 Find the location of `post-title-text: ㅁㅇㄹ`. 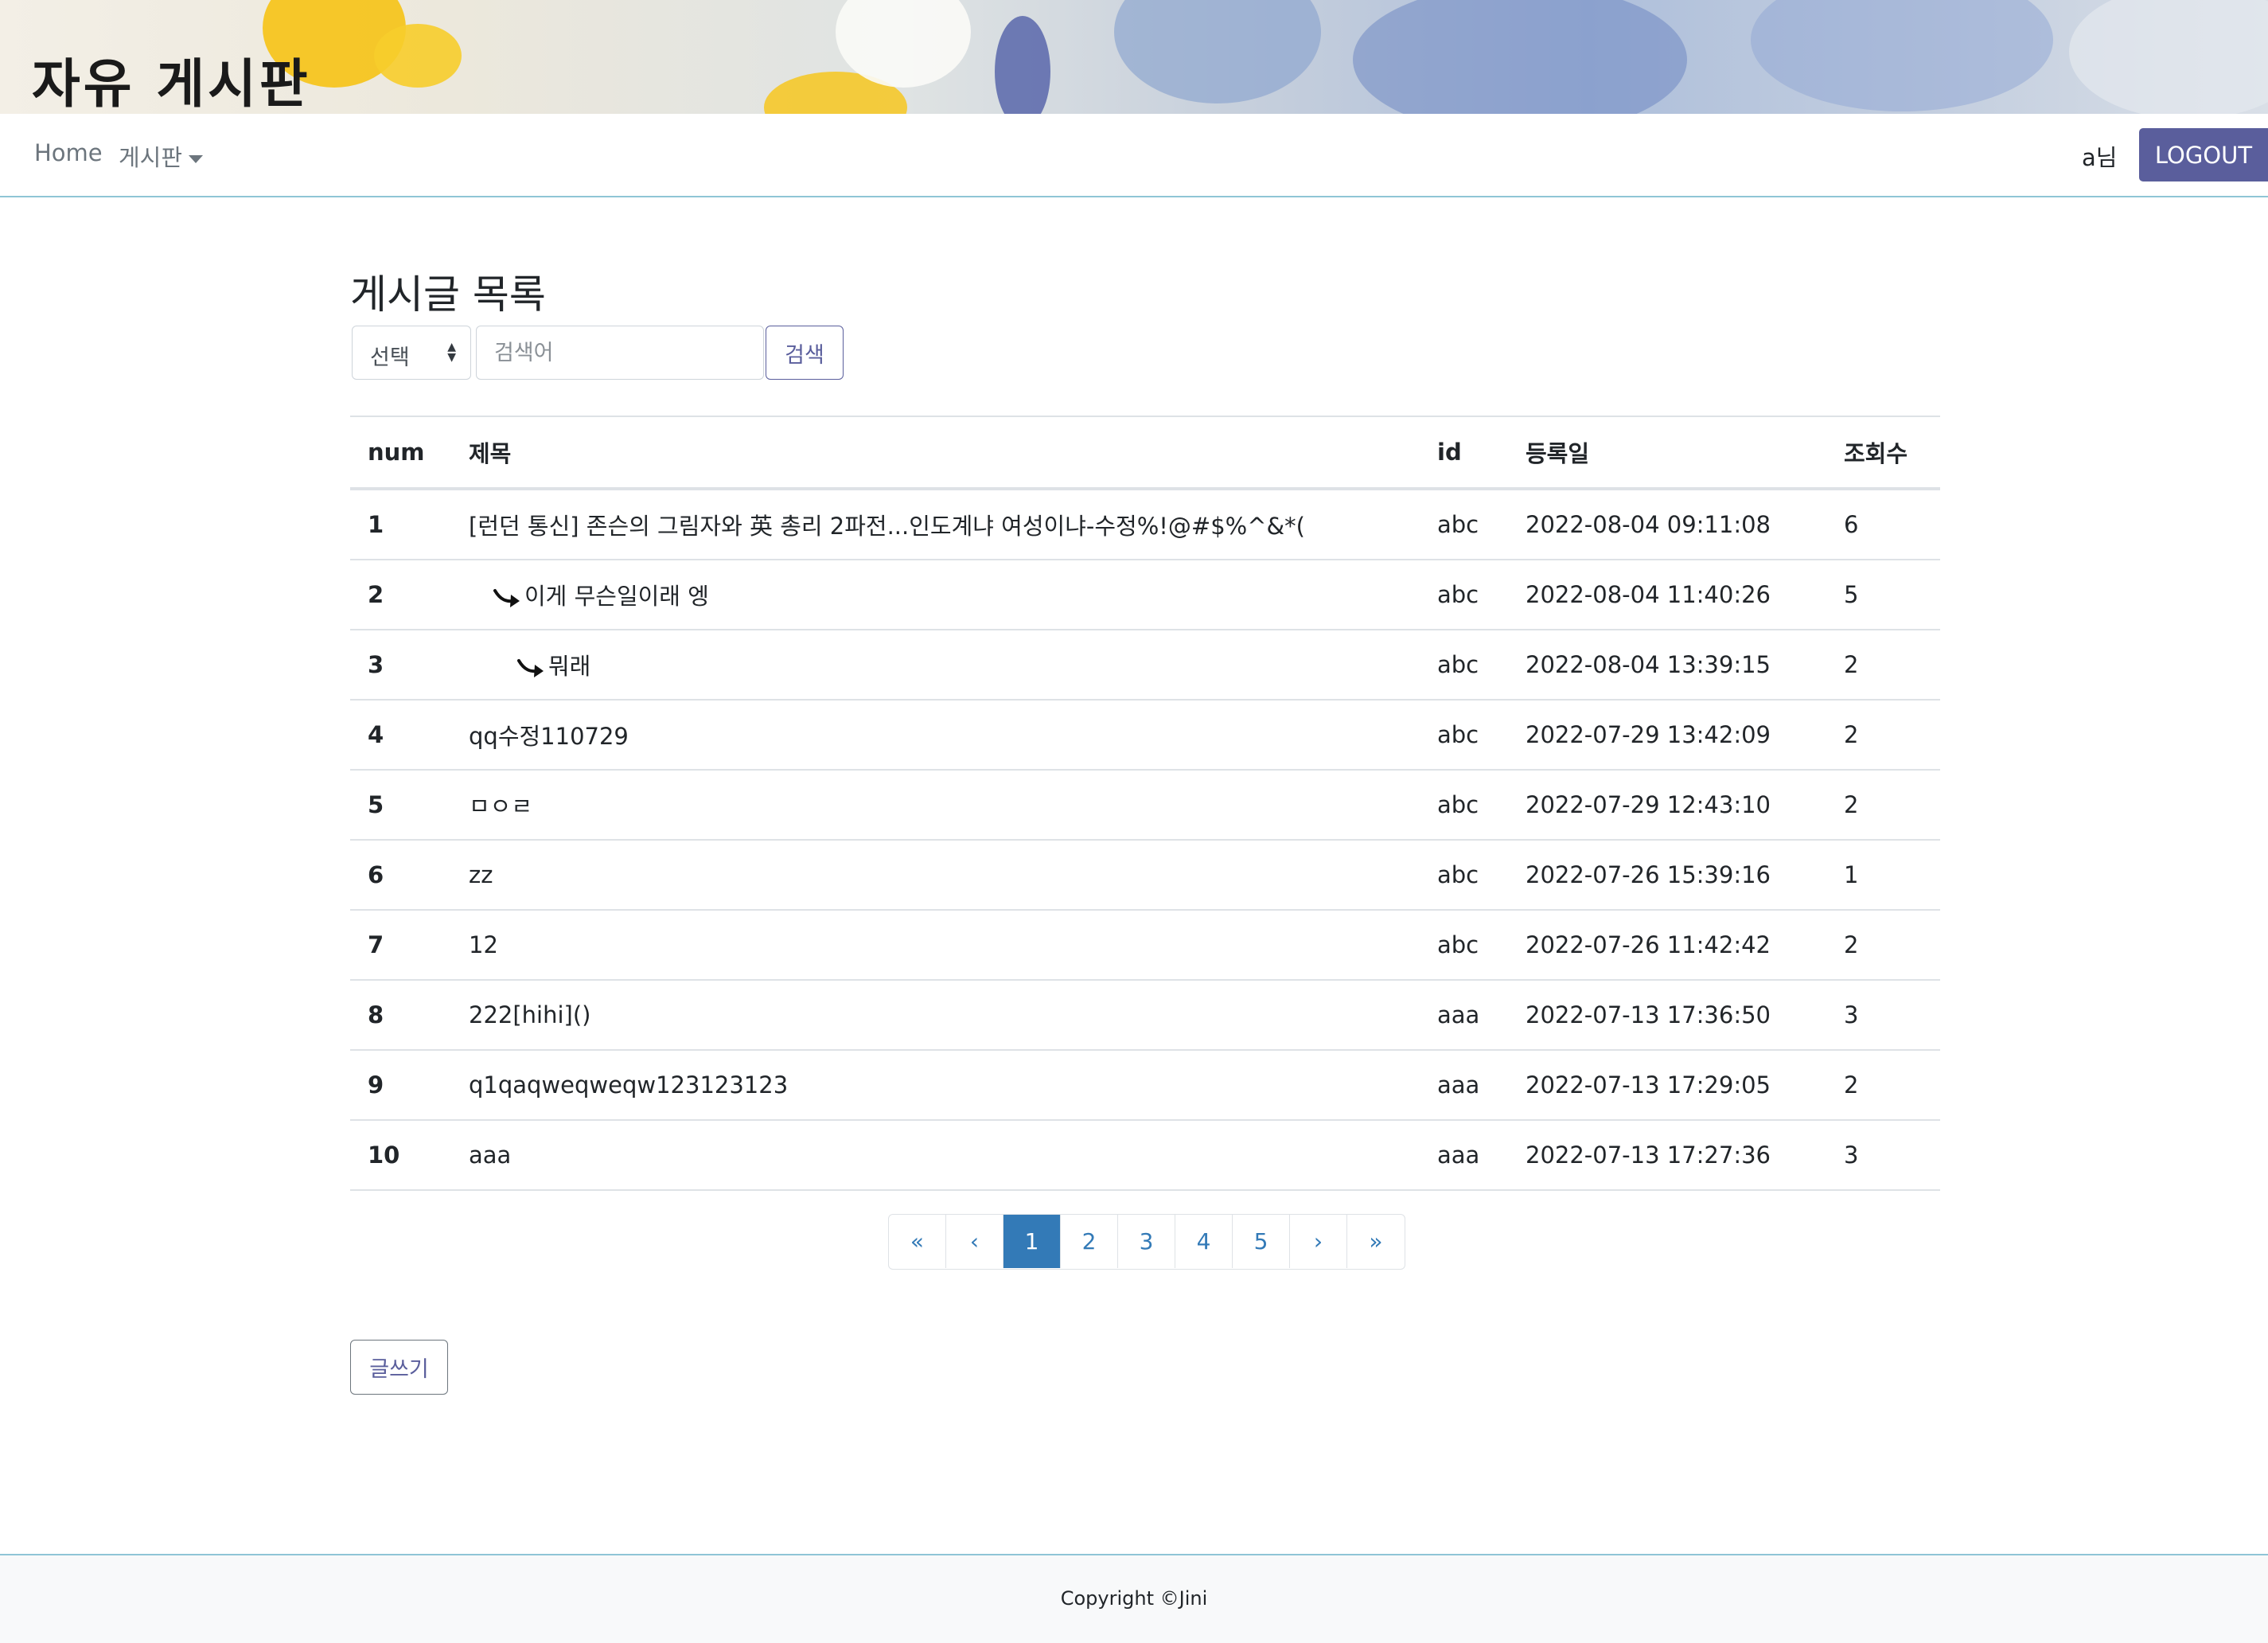

post-title-text: ㅁㅇㄹ is located at coordinates (501, 806).